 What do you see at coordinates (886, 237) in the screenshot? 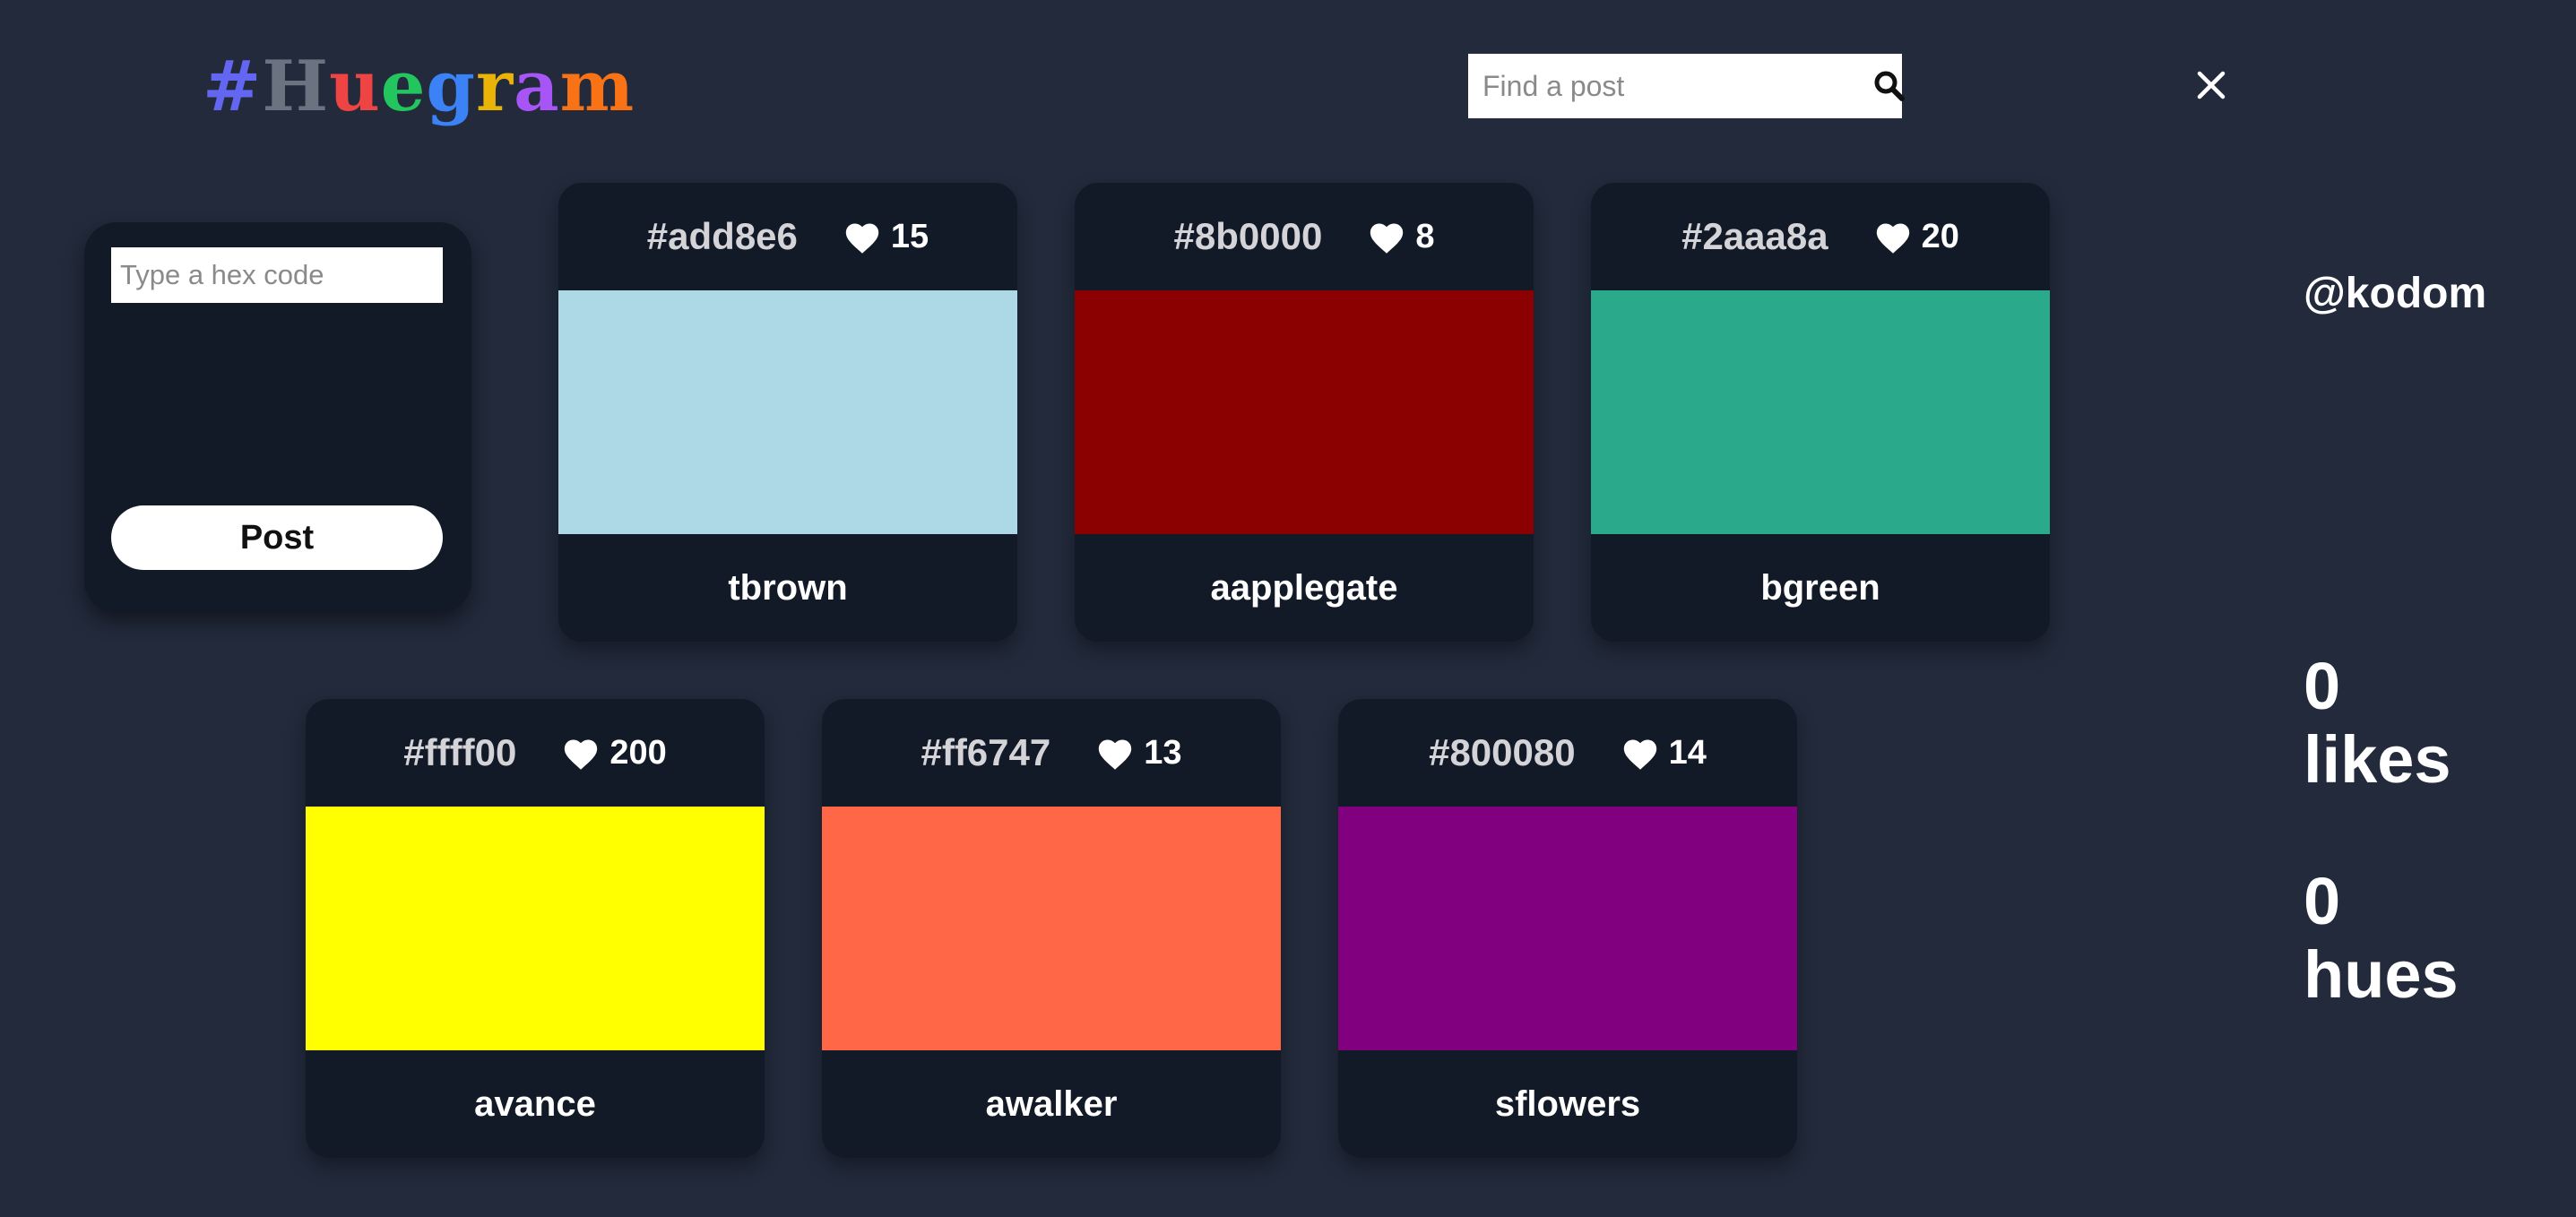
I see `like-button: 15` at bounding box center [886, 237].